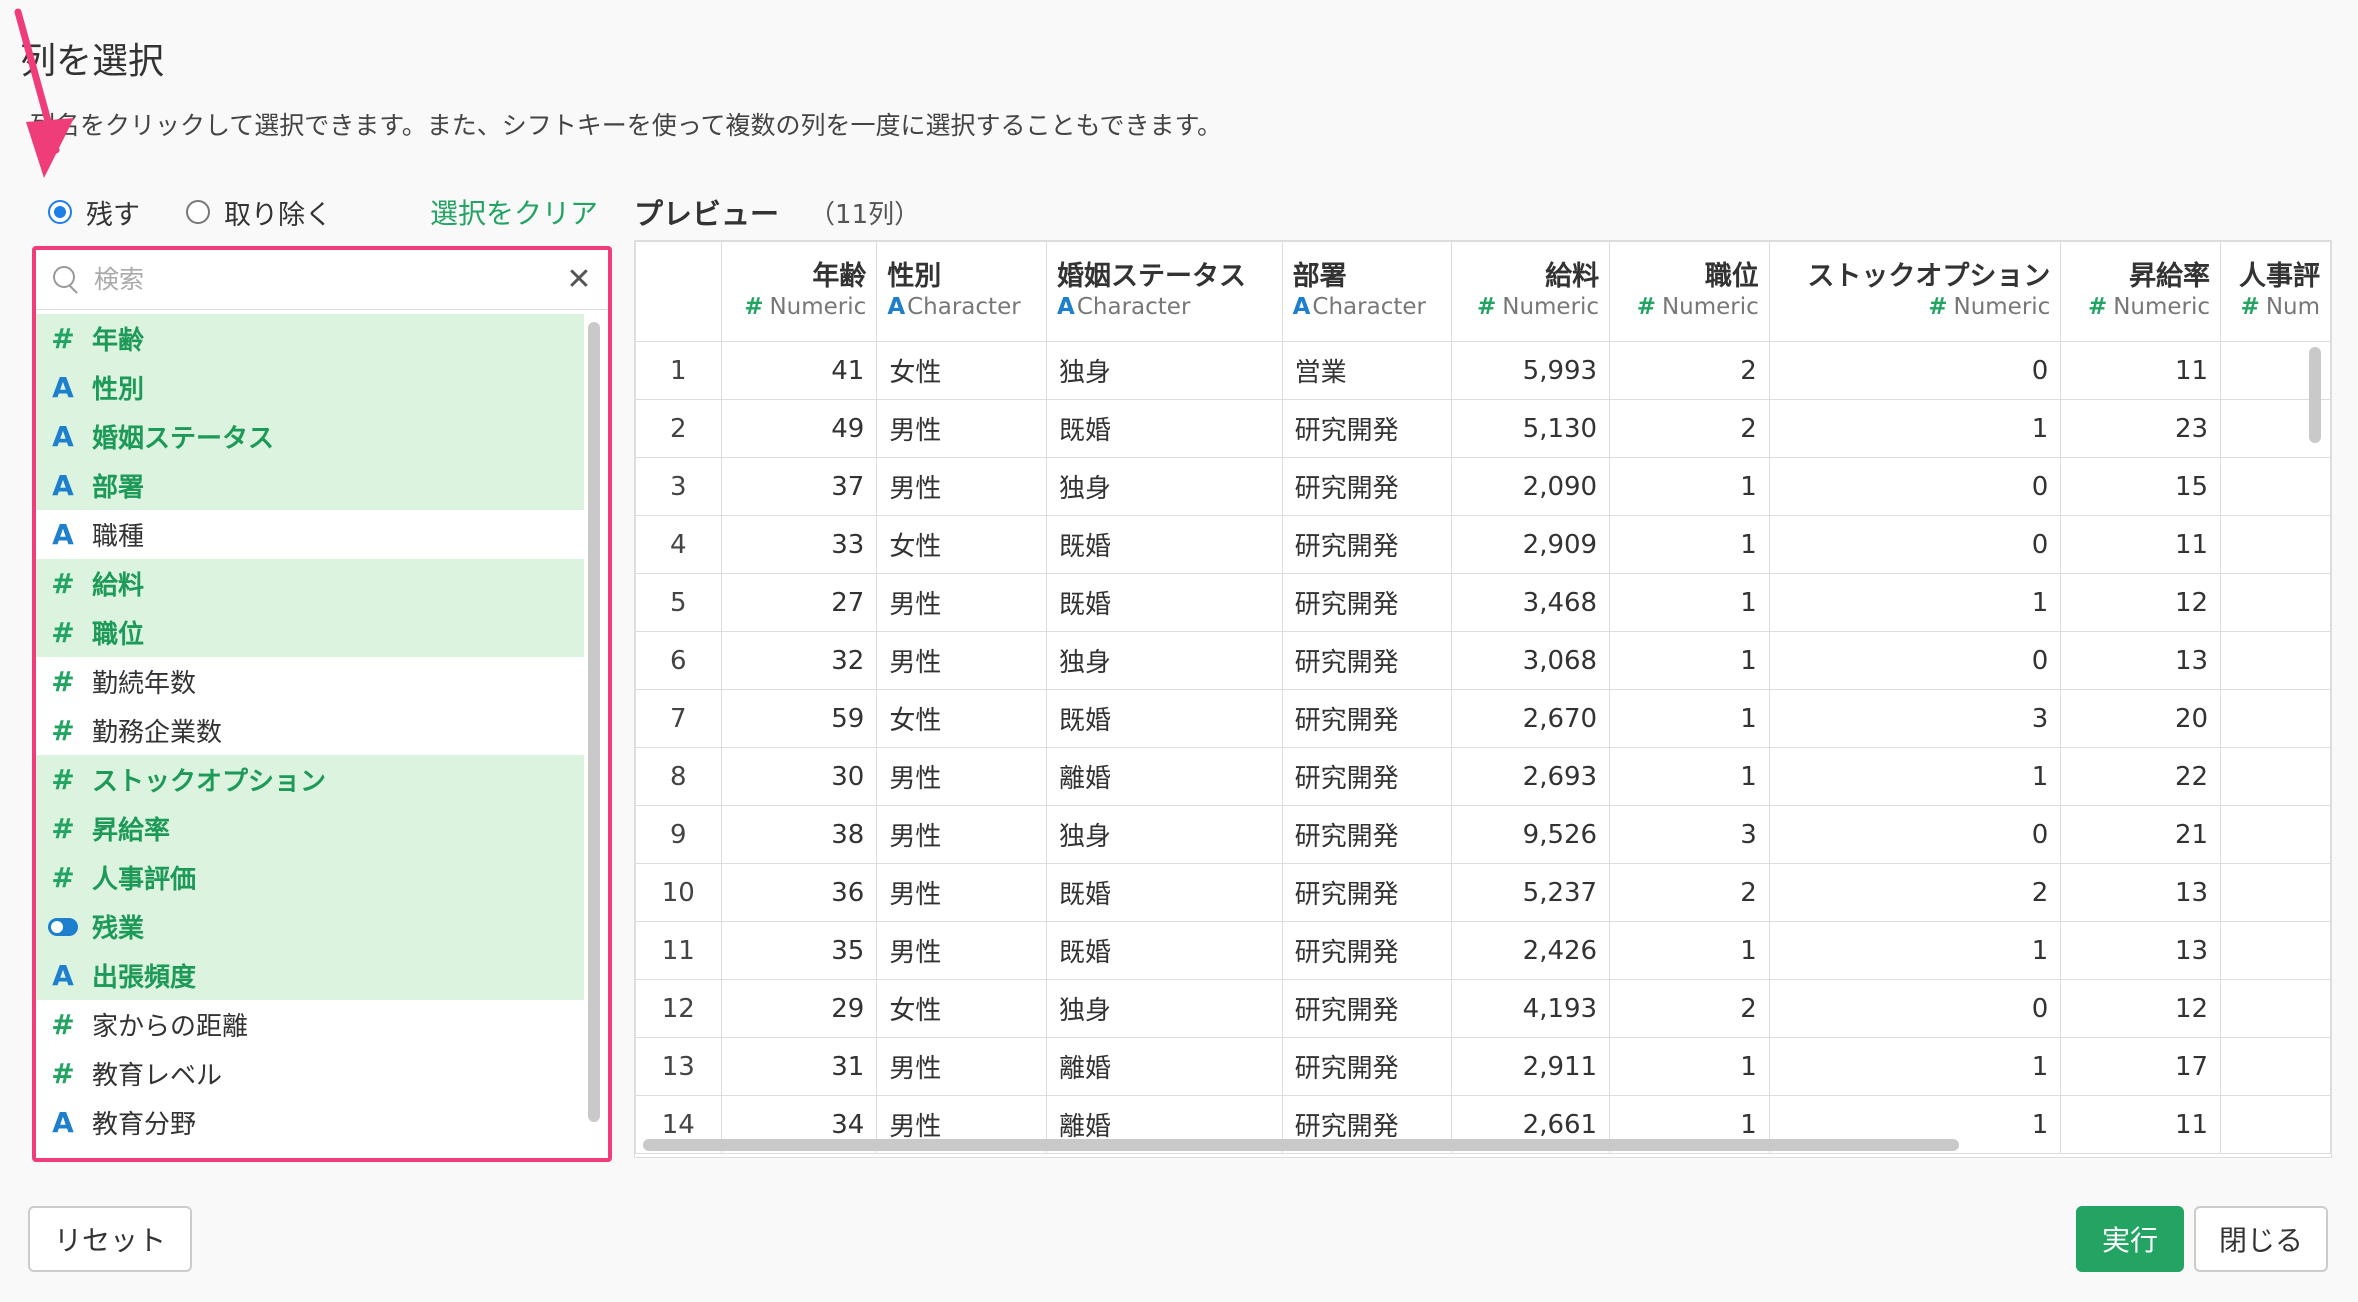 Image resolution: width=2358 pixels, height=1302 pixels. What do you see at coordinates (1531, 291) in the screenshot?
I see `column-header: 給料 # Numeric` at bounding box center [1531, 291].